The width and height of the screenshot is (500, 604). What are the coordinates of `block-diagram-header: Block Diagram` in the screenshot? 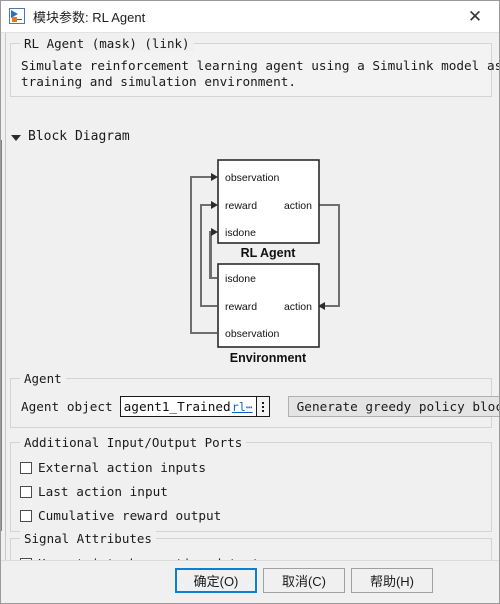 It's located at (70, 136).